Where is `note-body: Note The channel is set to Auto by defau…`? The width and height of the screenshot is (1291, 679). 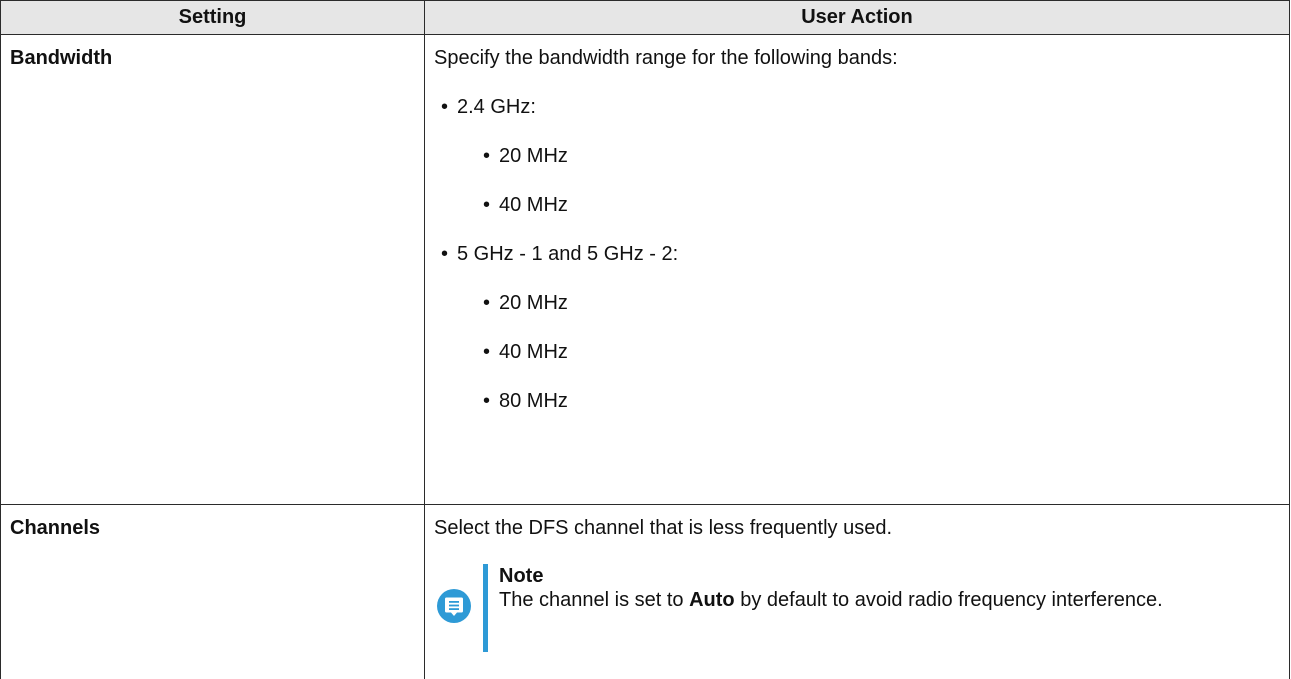
note-body: Note The channel is set to Auto by defau… is located at coordinates (889, 588).